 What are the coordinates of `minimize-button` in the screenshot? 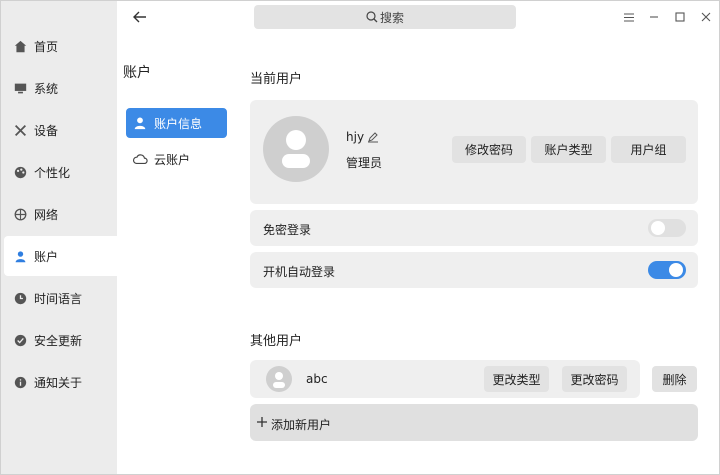 It's located at (654, 17).